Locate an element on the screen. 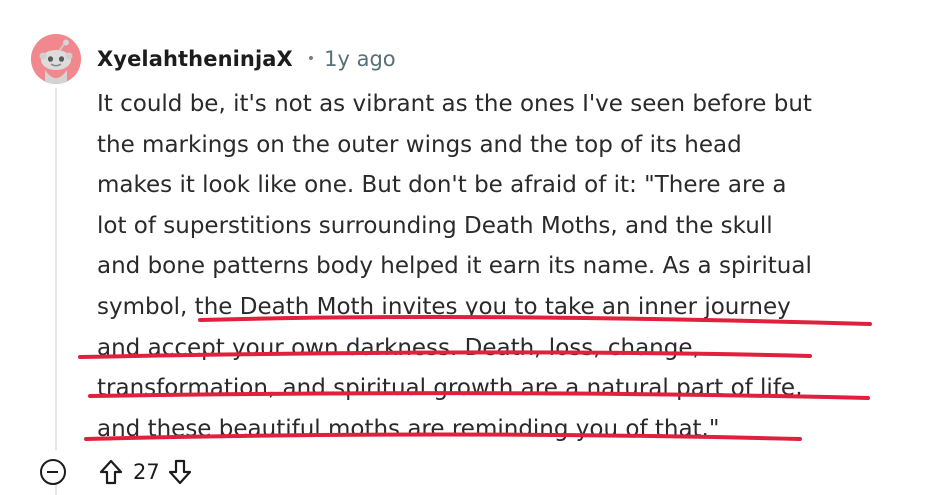  vote-score: 27 is located at coordinates (146, 472).